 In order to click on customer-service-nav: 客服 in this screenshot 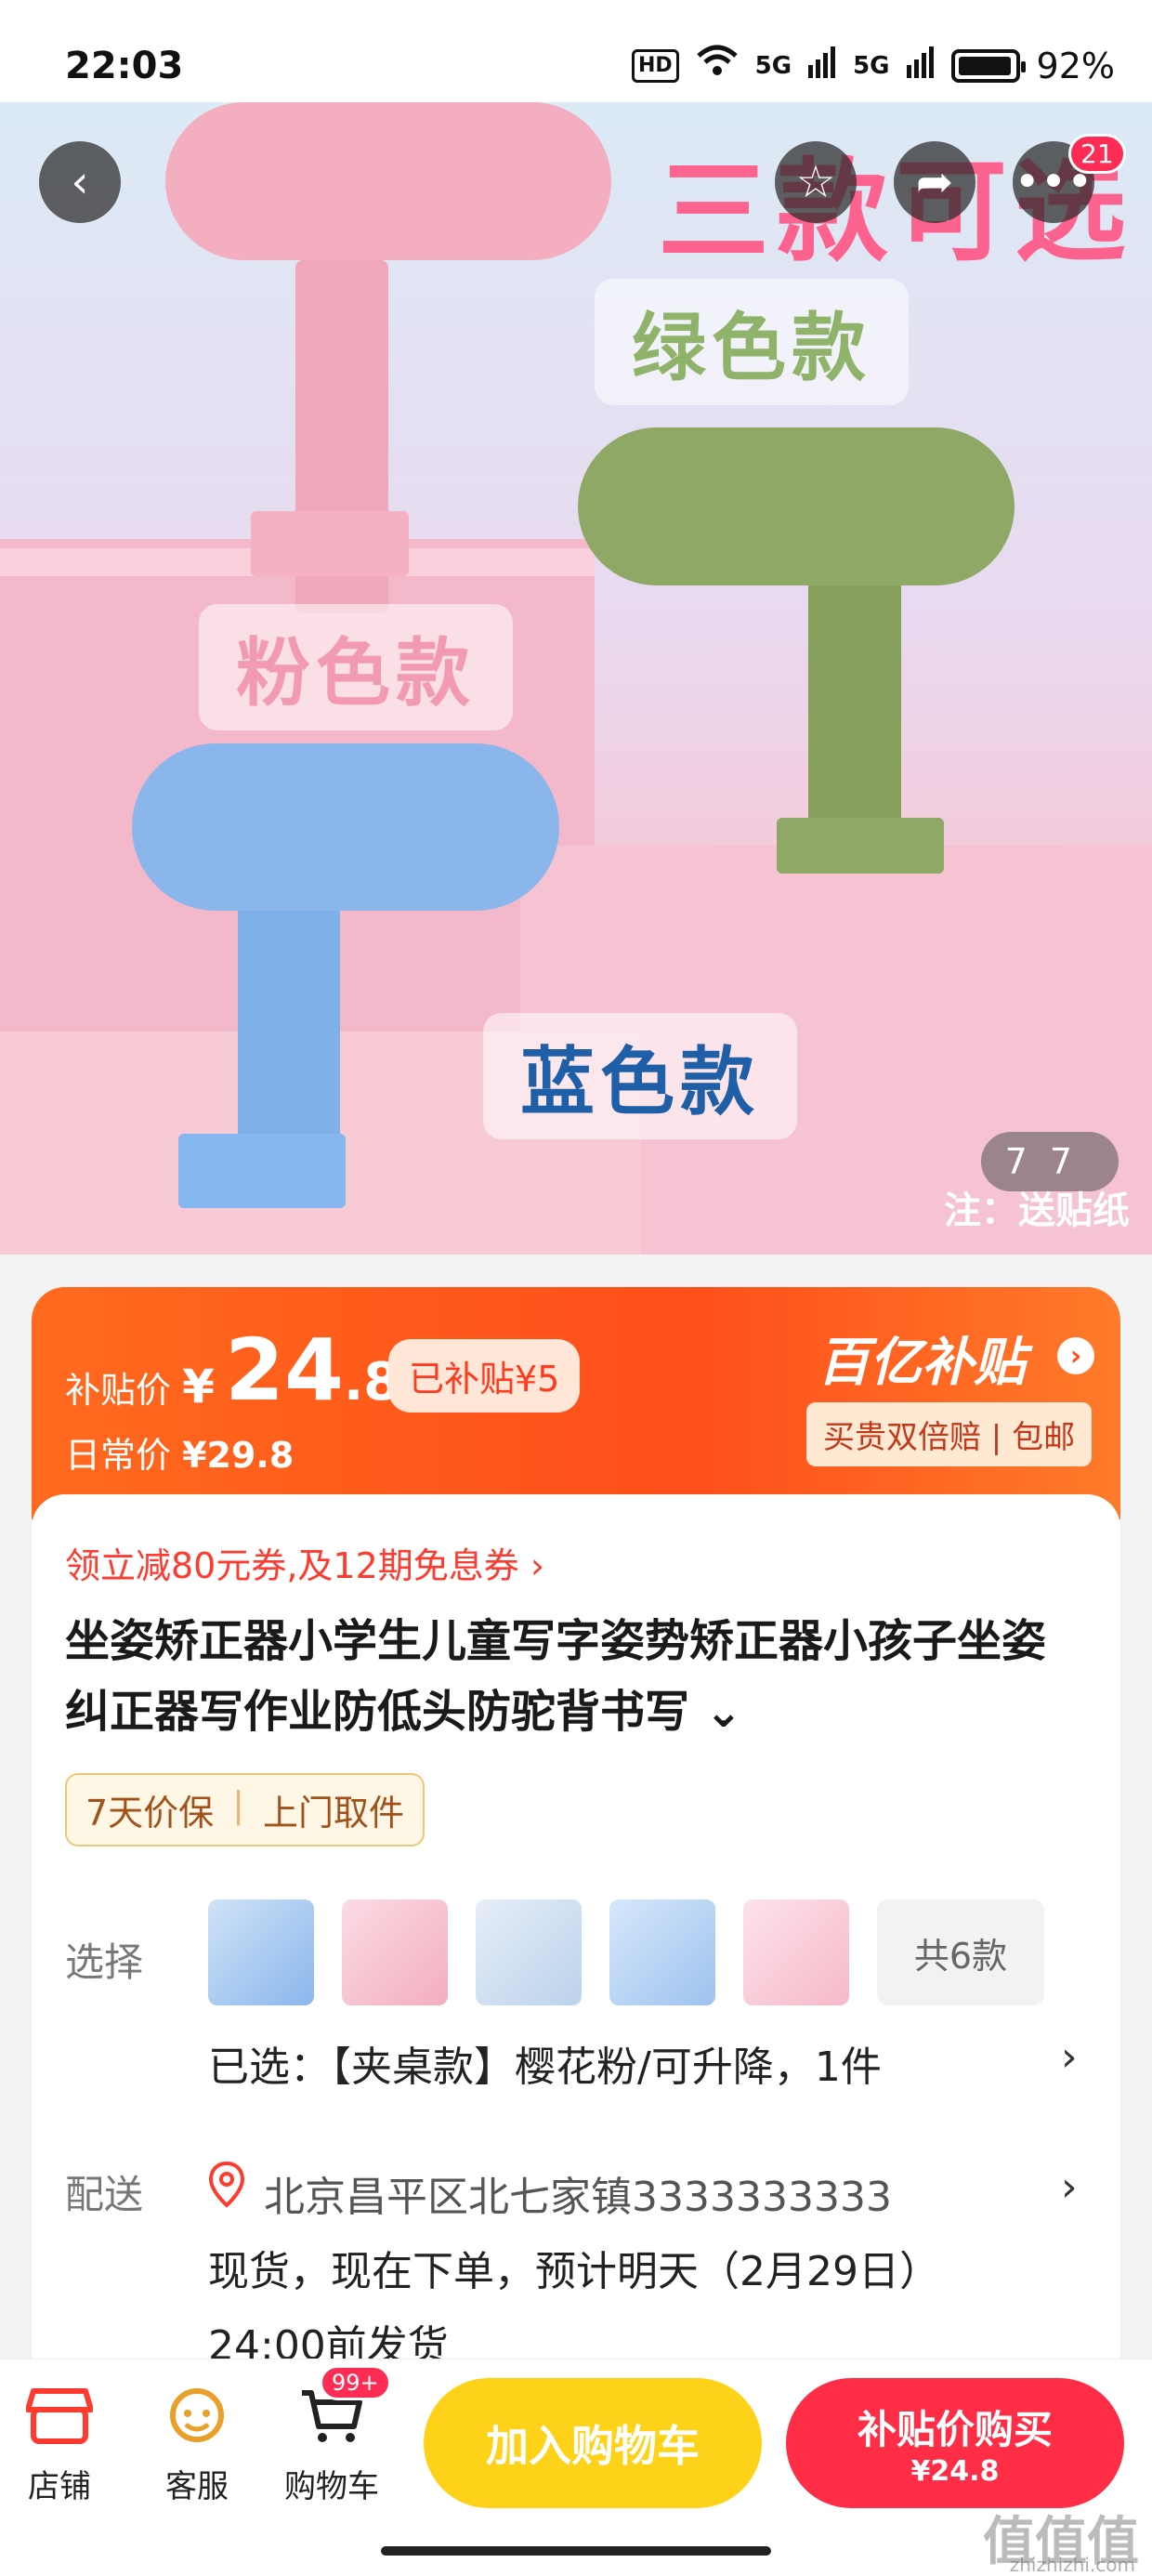, I will do `click(197, 2445)`.